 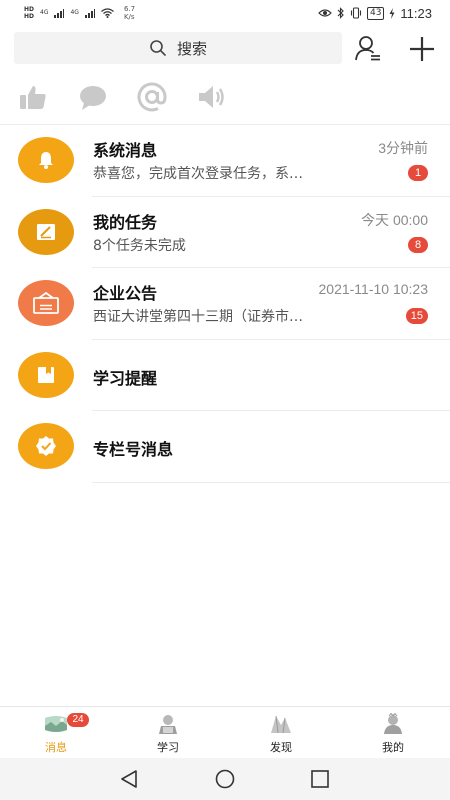 I want to click on comment-icon, so click(x=93, y=97).